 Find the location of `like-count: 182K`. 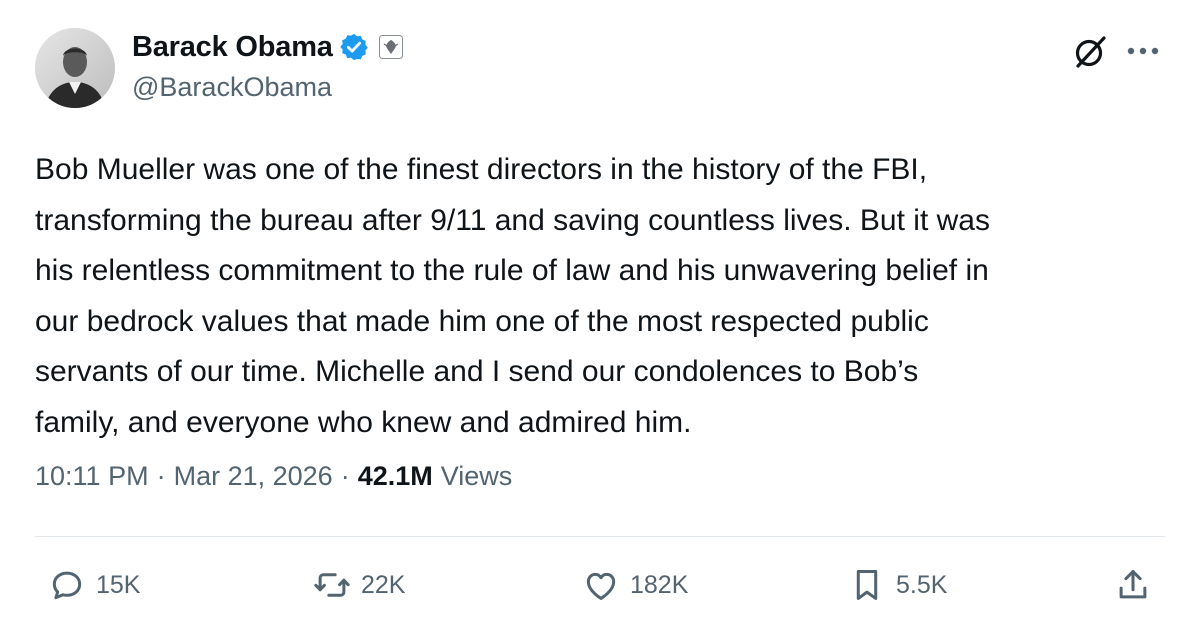

like-count: 182K is located at coordinates (659, 584).